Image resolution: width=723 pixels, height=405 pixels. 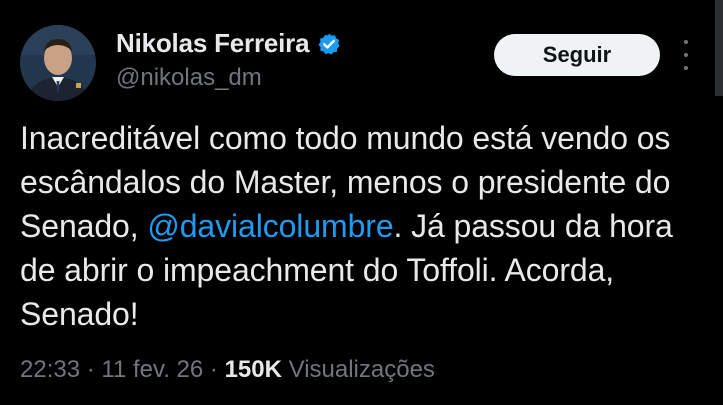 I want to click on verified-badge-icon, so click(x=329, y=44).